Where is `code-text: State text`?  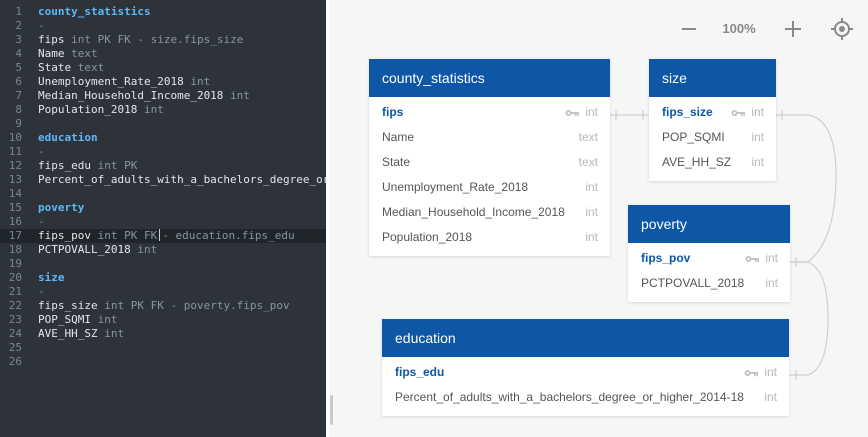
code-text: State text is located at coordinates (71, 68).